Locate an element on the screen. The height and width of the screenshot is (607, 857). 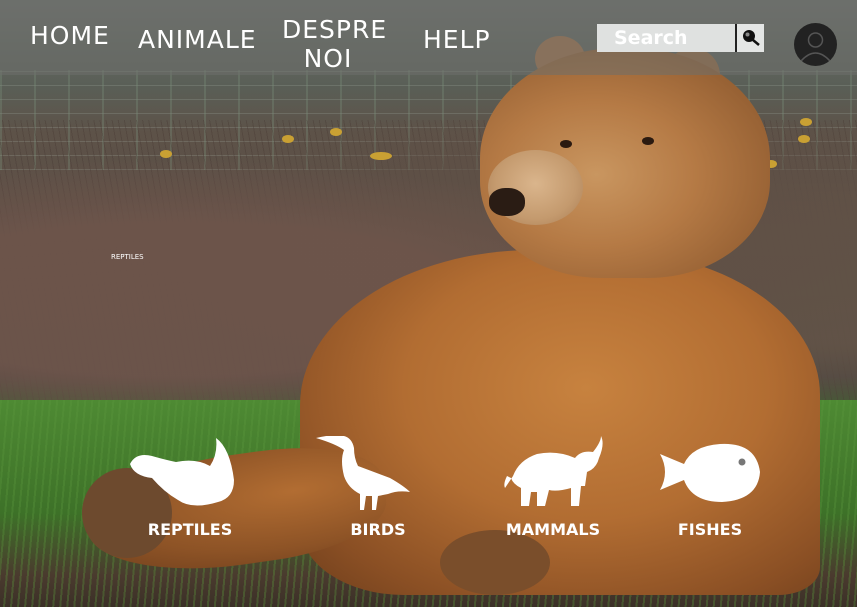
heron-icon is located at coordinates (363, 473).